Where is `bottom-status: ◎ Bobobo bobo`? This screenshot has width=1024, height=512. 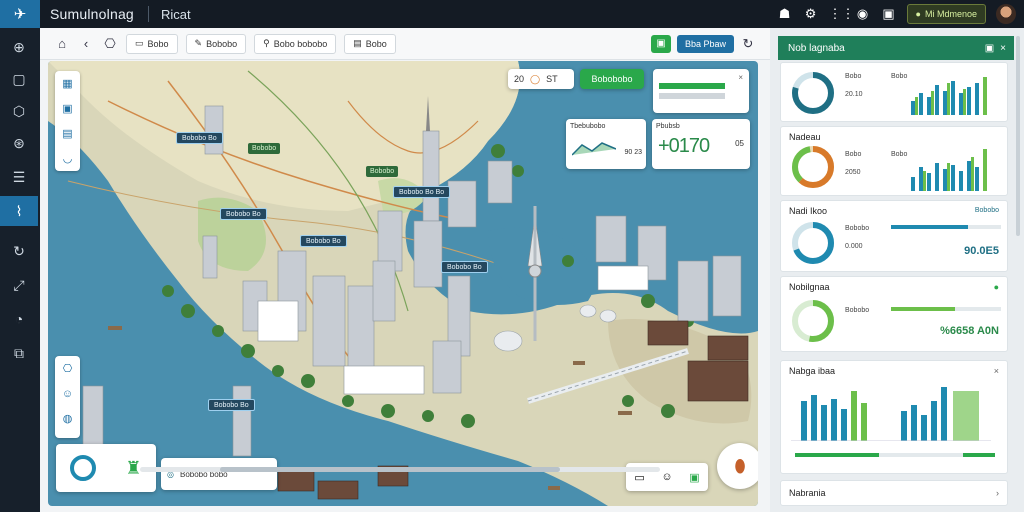
bottom-status: ◎ Bobobo bobo is located at coordinates (219, 474).